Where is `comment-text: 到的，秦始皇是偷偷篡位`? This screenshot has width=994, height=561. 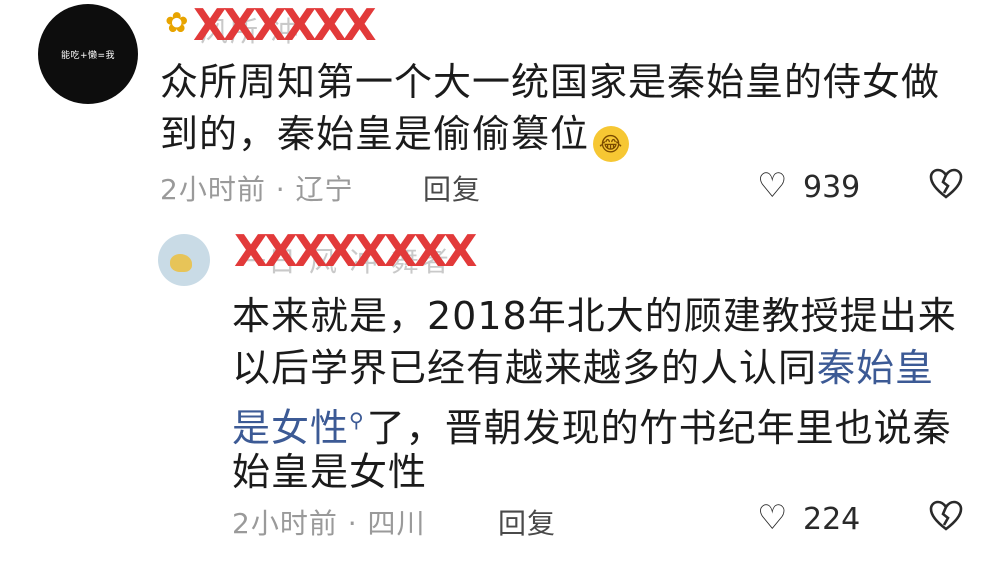 comment-text: 到的，秦始皇是偷偷篡位 is located at coordinates (375, 134).